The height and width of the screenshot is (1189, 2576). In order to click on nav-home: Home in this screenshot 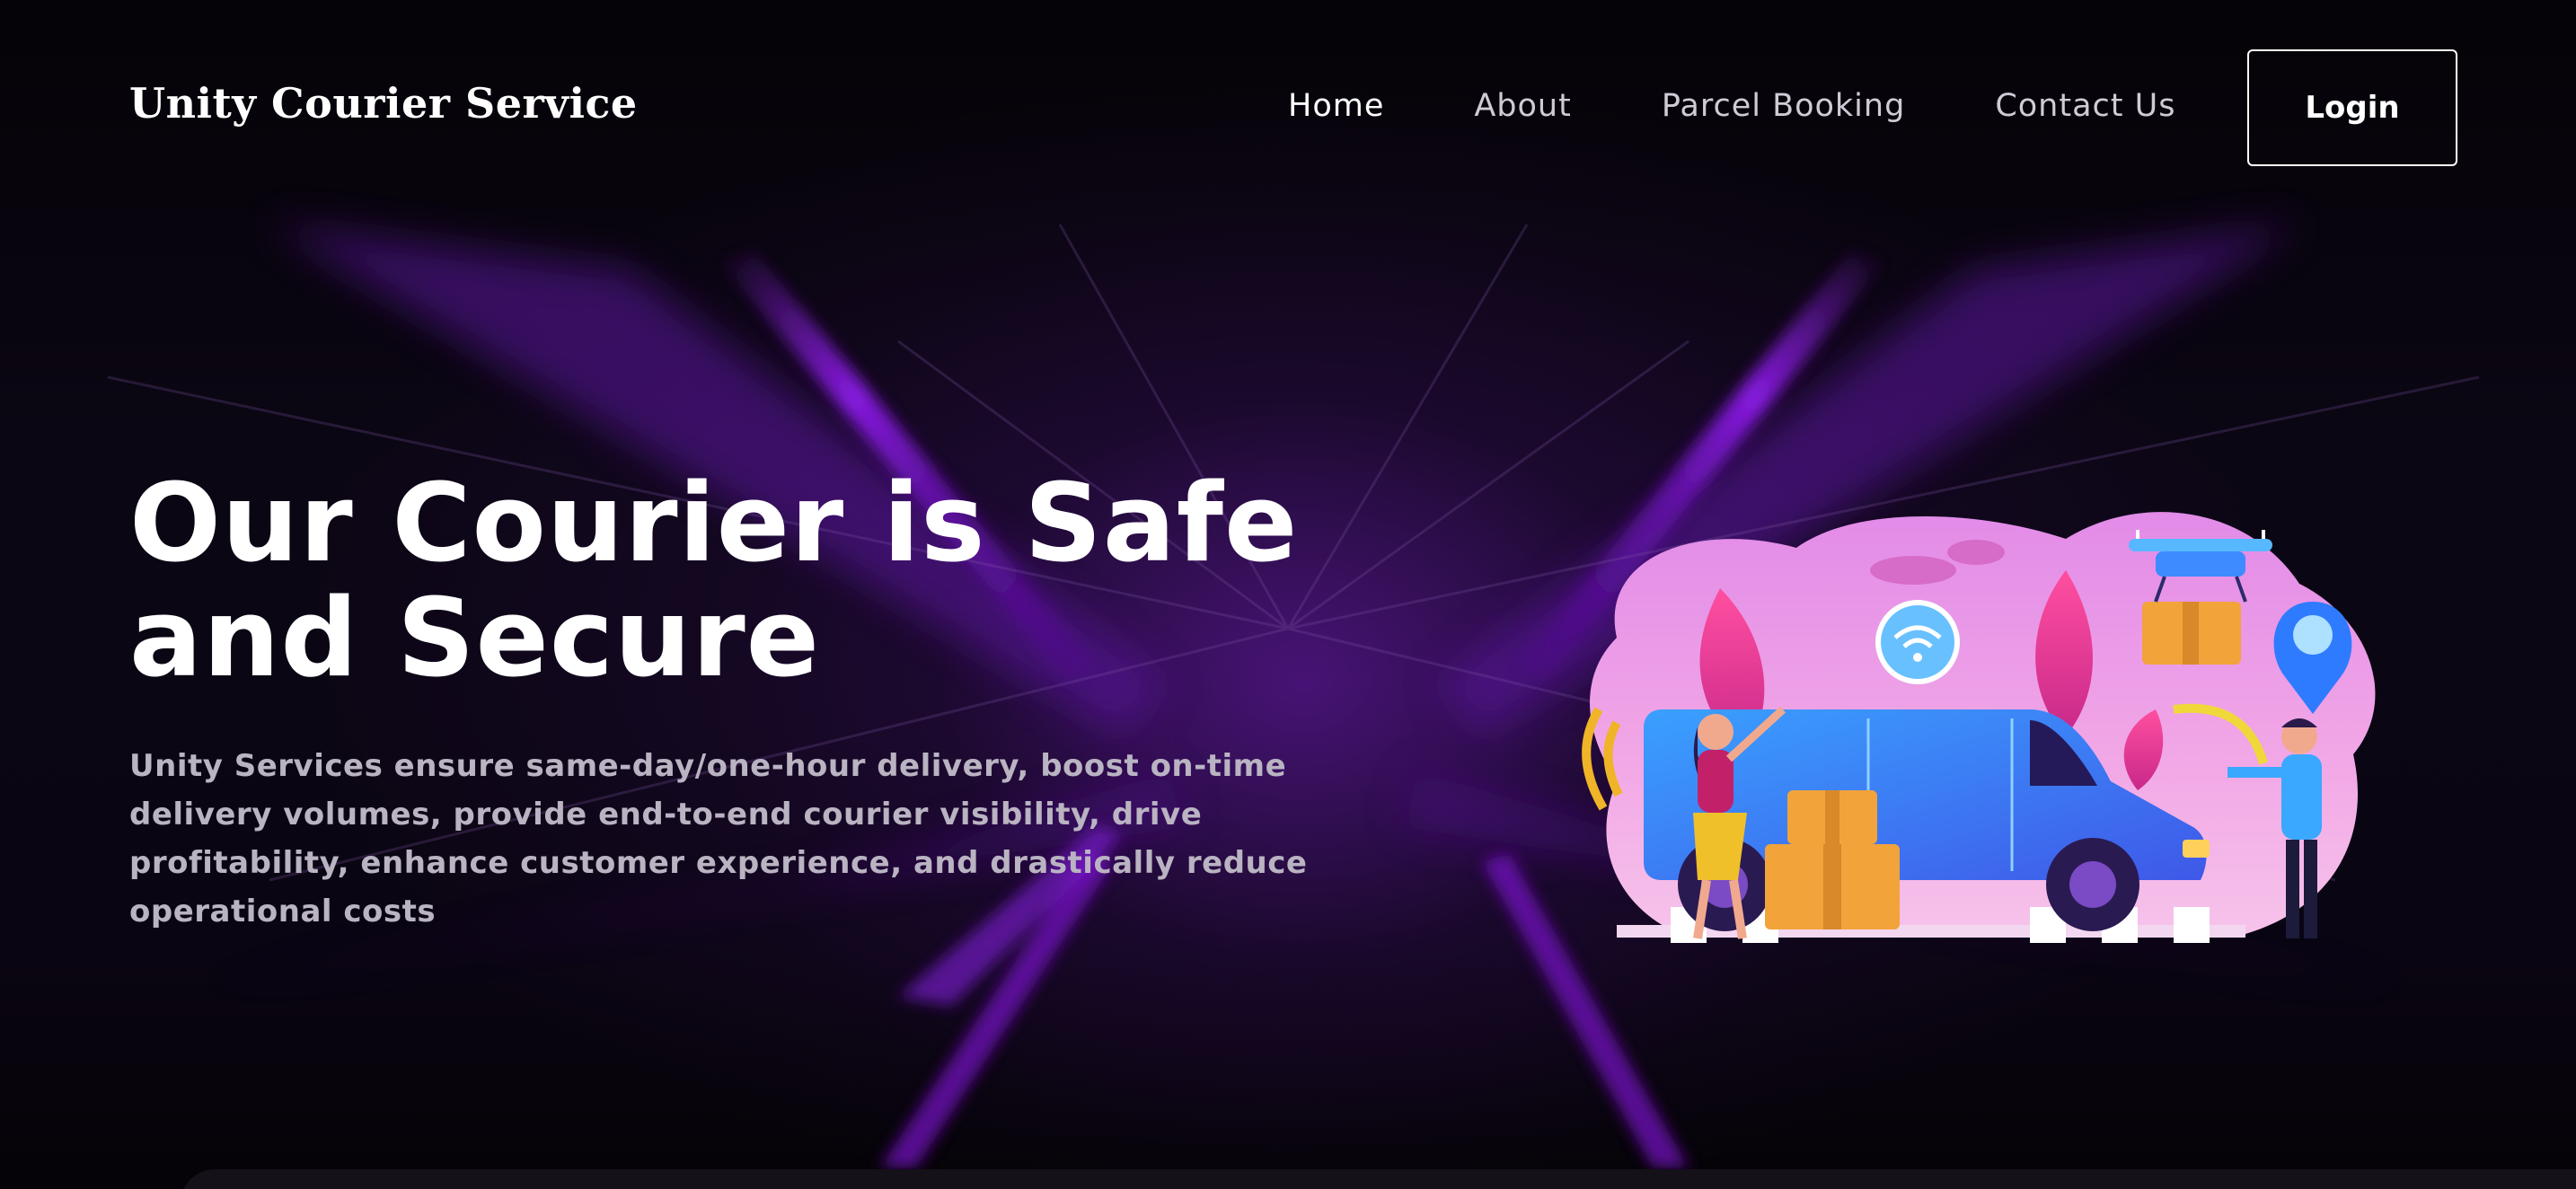, I will do `click(1336, 106)`.